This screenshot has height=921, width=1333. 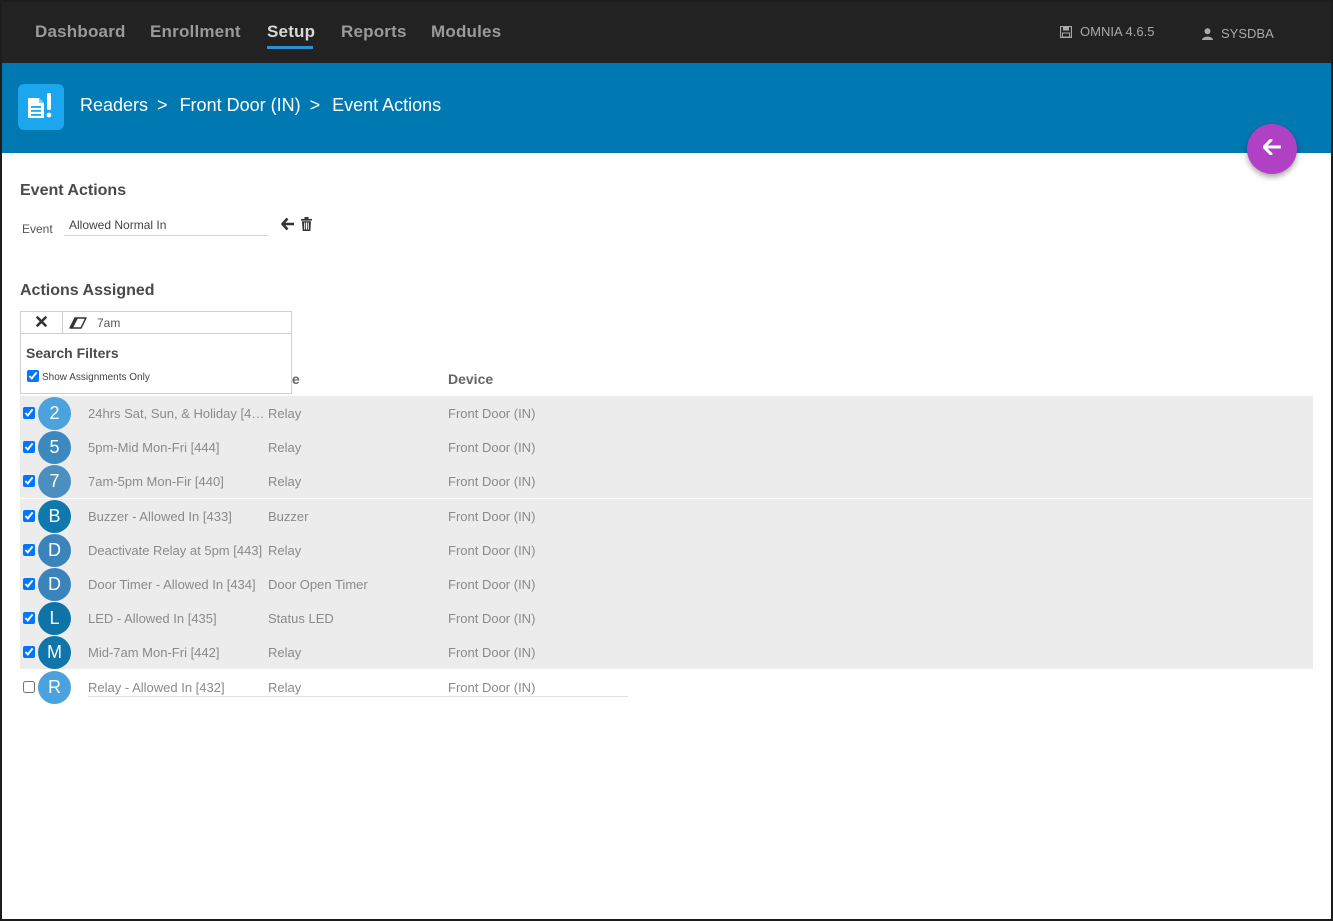 I want to click on avatar: 7, so click(x=54, y=481).